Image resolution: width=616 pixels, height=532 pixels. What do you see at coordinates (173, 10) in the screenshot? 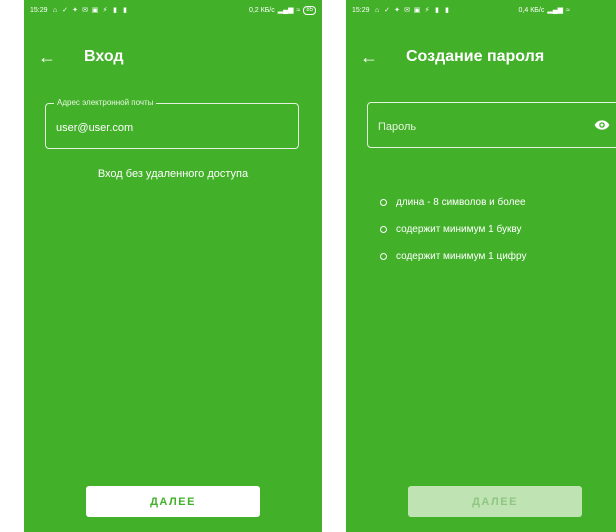
I see `status-bar: 15:29 ⌂ ✓ ✦ ✉ ▣ ⚡ ▮ ▮ 0,2 КБ/с ▂▄▆ ≈ 85` at bounding box center [173, 10].